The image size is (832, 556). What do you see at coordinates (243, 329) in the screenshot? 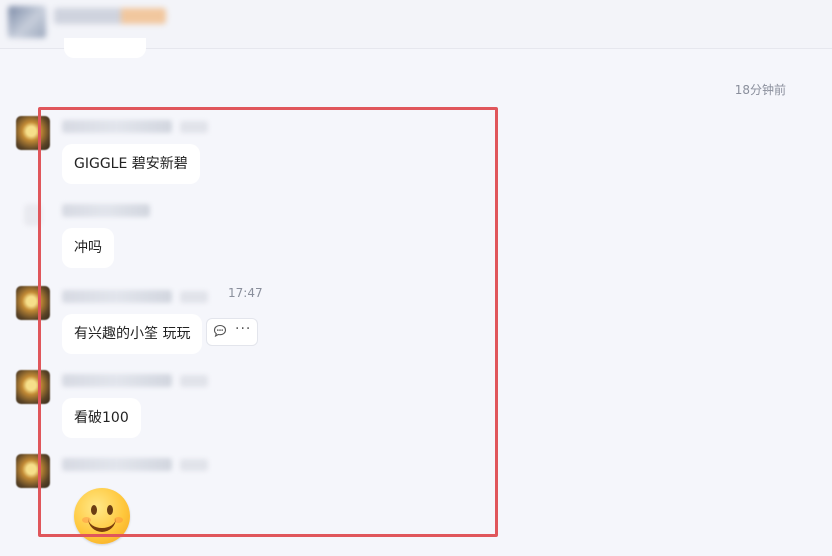
I see `more-options-button: ···` at bounding box center [243, 329].